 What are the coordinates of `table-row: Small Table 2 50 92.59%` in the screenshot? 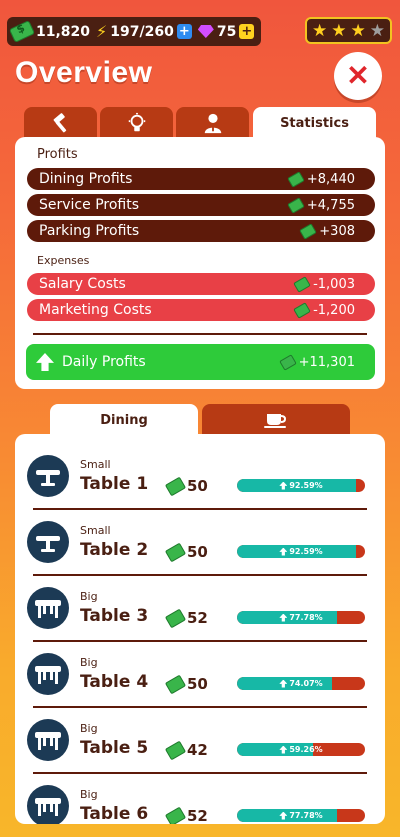 It's located at (200, 538).